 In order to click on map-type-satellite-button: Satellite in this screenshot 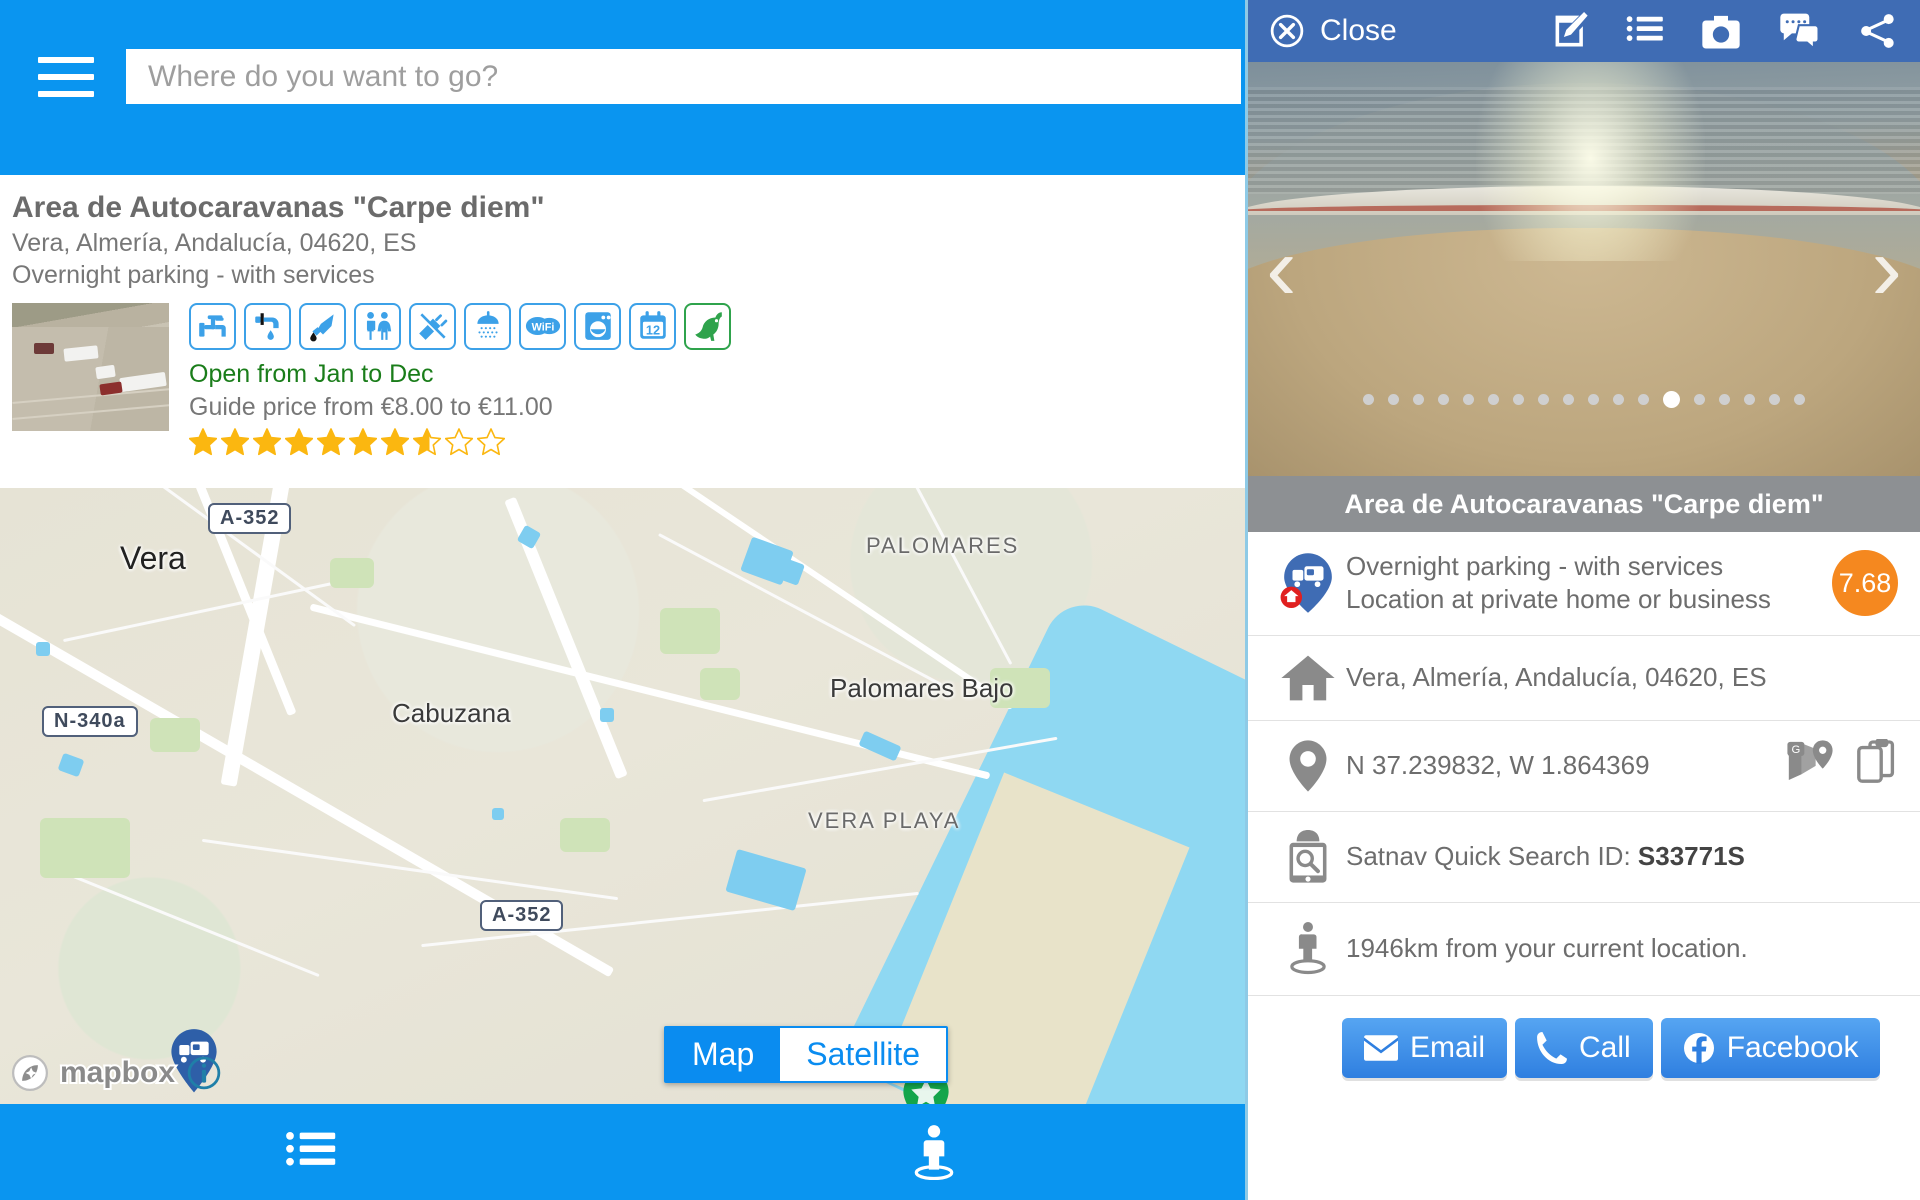, I will do `click(863, 1054)`.